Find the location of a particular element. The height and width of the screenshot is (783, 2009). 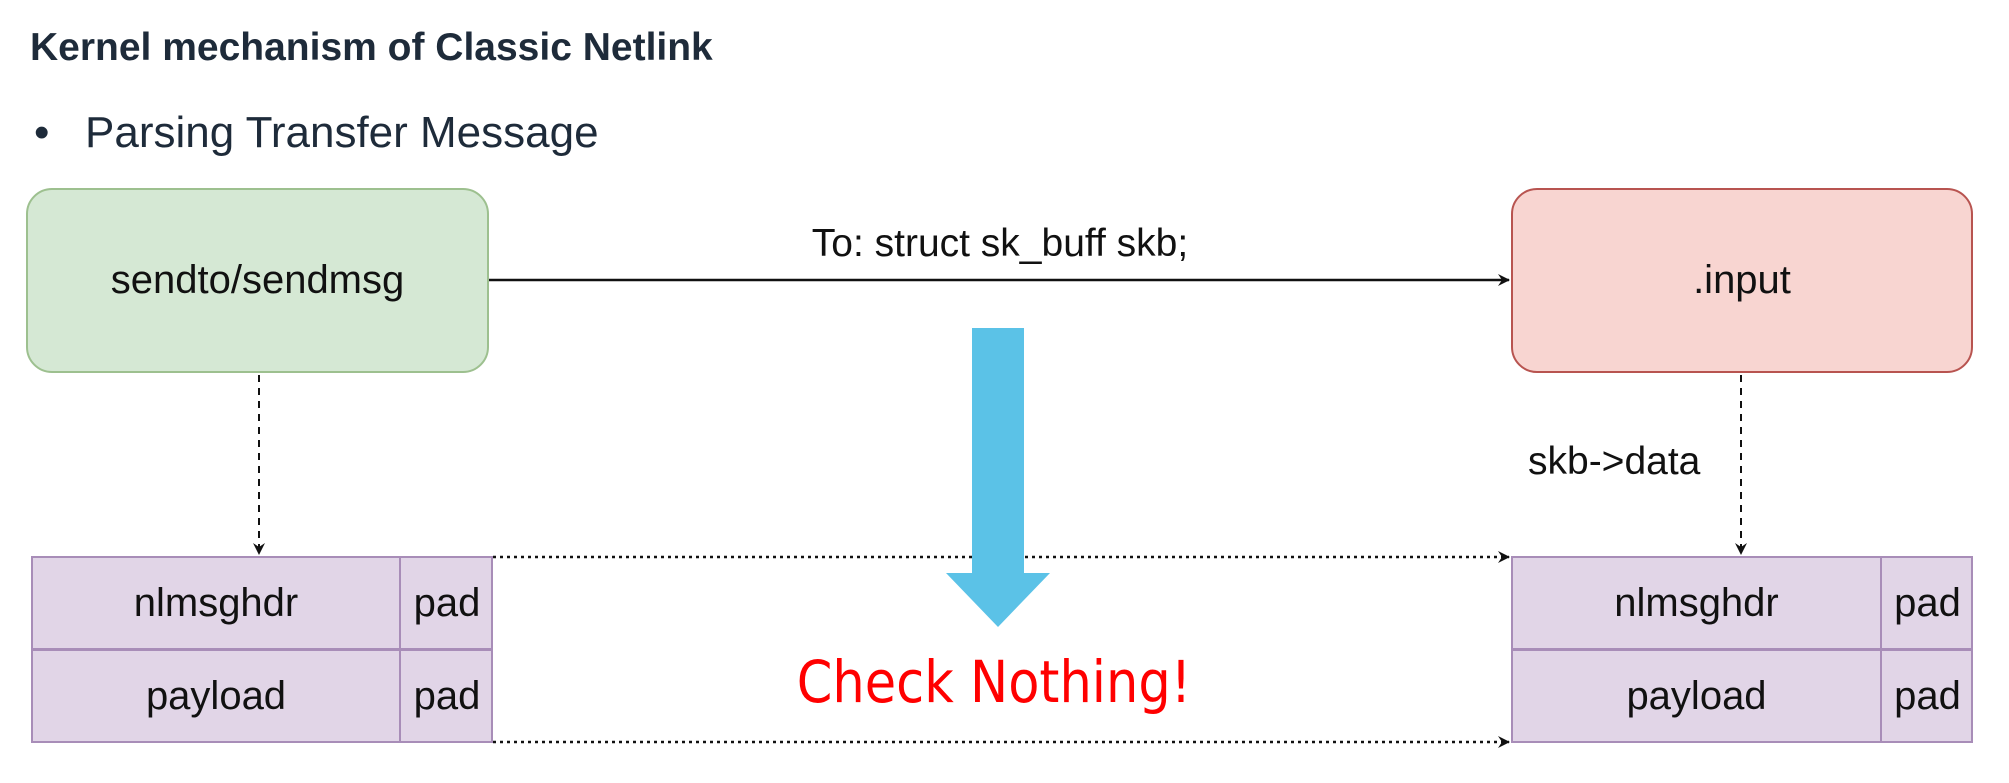

receiver-node: .input is located at coordinates (1742, 280).